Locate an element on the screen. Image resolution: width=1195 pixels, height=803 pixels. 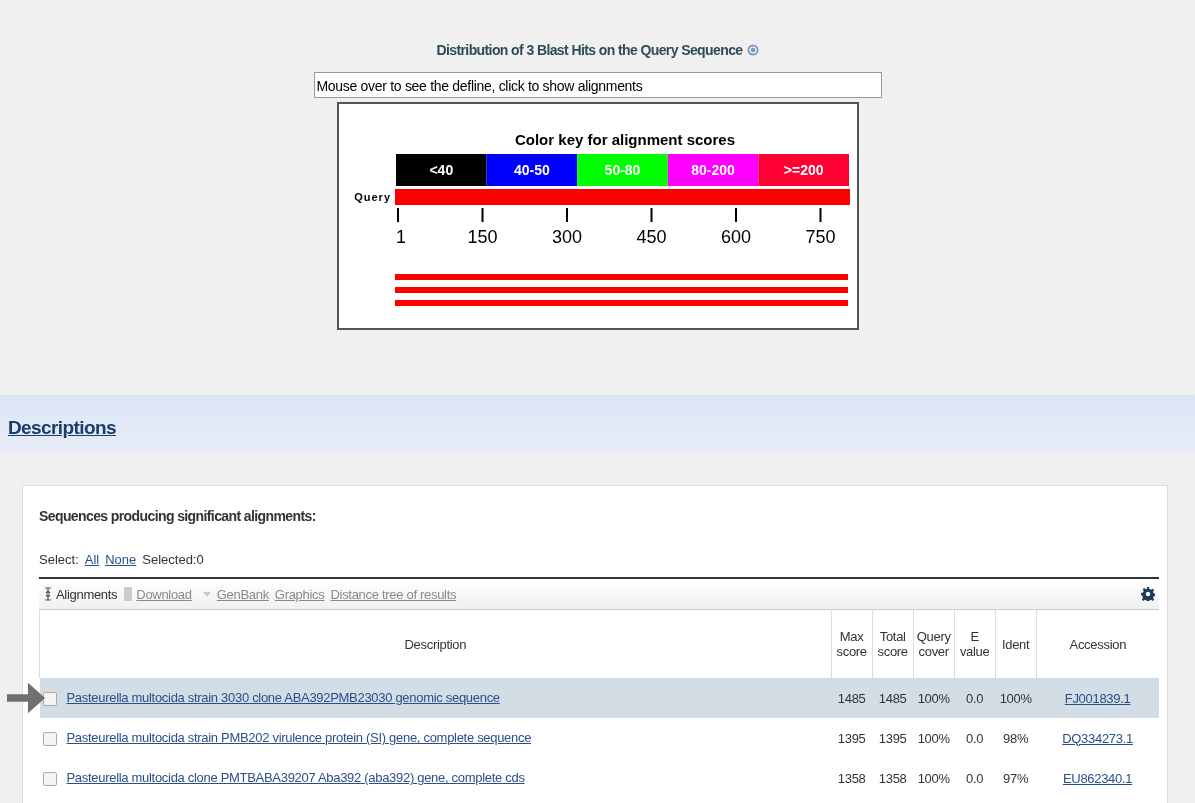
tick-label: 1 is located at coordinates (400, 237).